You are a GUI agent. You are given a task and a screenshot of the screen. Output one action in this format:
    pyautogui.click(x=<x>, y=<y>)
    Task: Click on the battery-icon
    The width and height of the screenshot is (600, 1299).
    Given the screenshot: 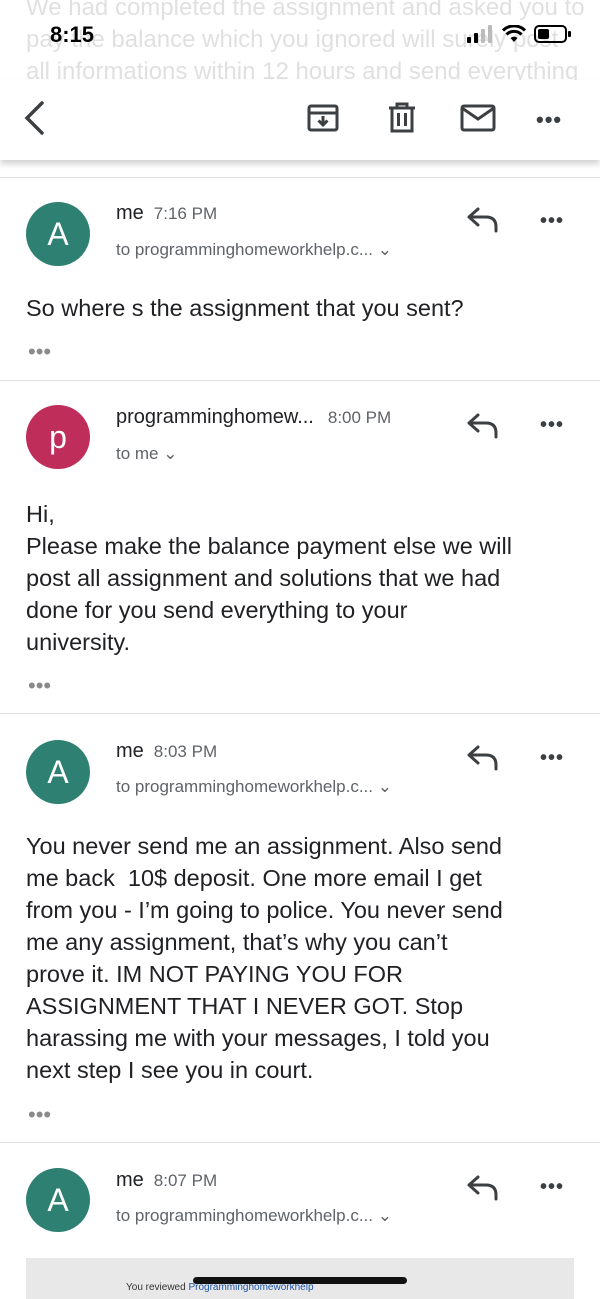 What is the action you would take?
    pyautogui.click(x=552, y=34)
    